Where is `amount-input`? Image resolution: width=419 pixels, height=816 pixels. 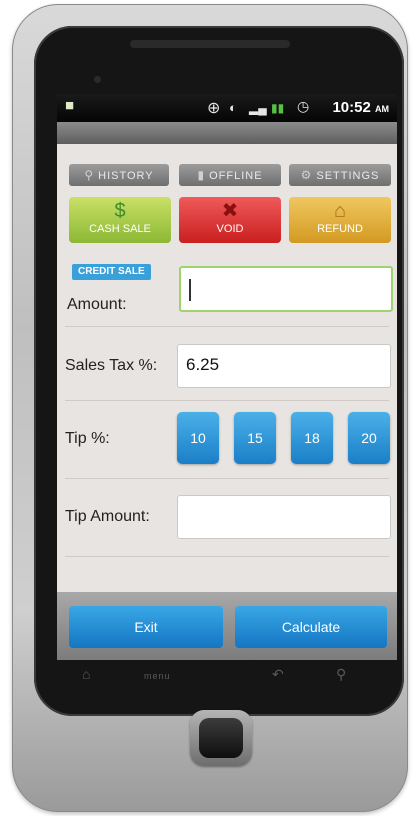 amount-input is located at coordinates (286, 289).